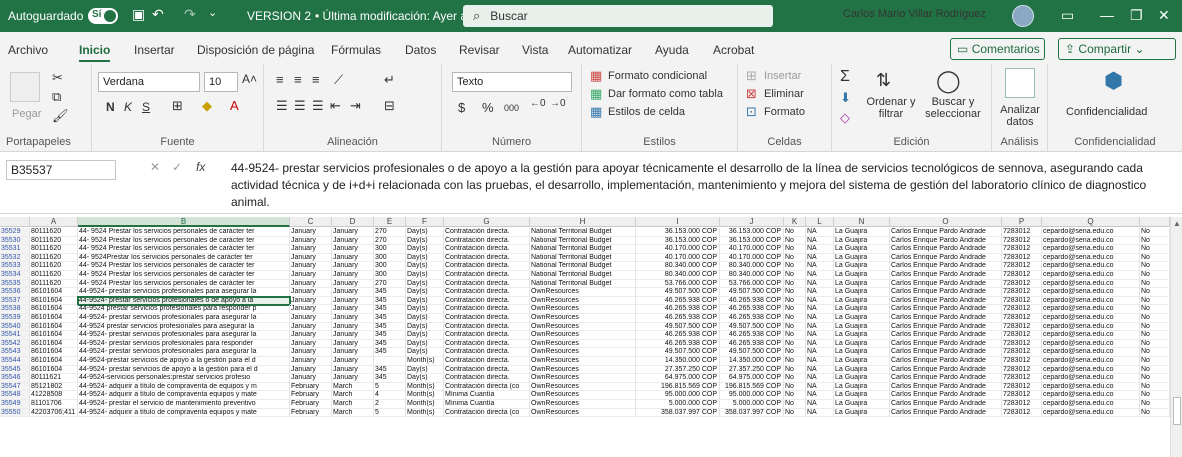 Image resolution: width=1182 pixels, height=457 pixels. I want to click on cell-total-value: 49.507.500 COP, so click(678, 327).